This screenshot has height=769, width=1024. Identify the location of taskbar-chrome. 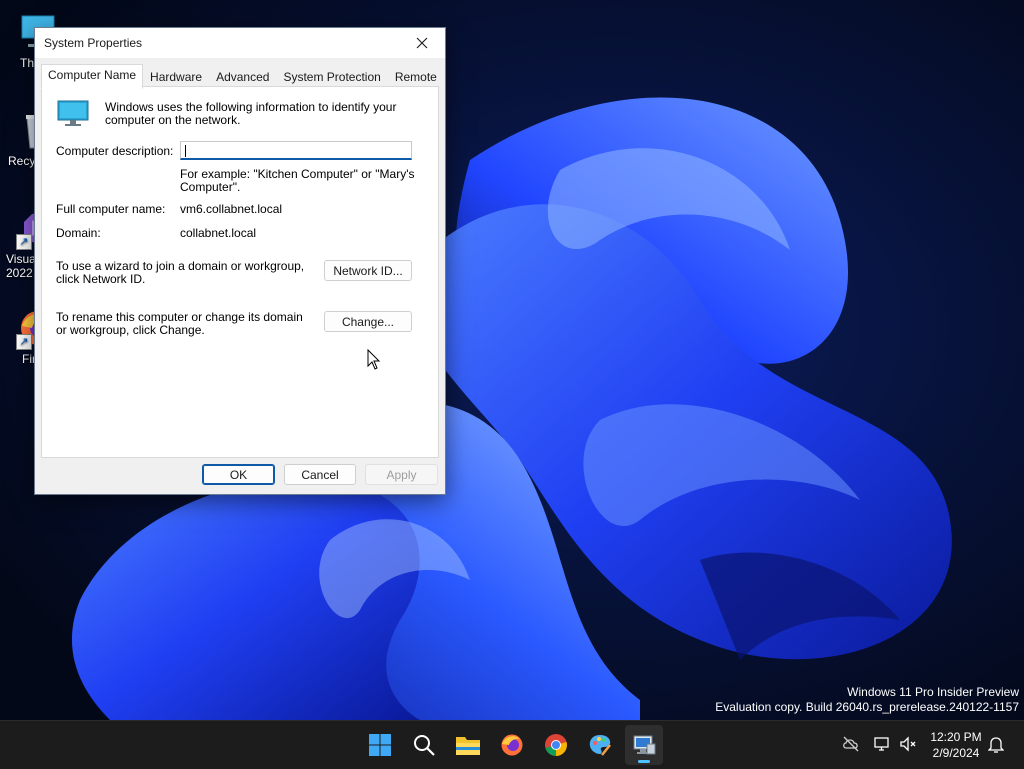
(556, 745).